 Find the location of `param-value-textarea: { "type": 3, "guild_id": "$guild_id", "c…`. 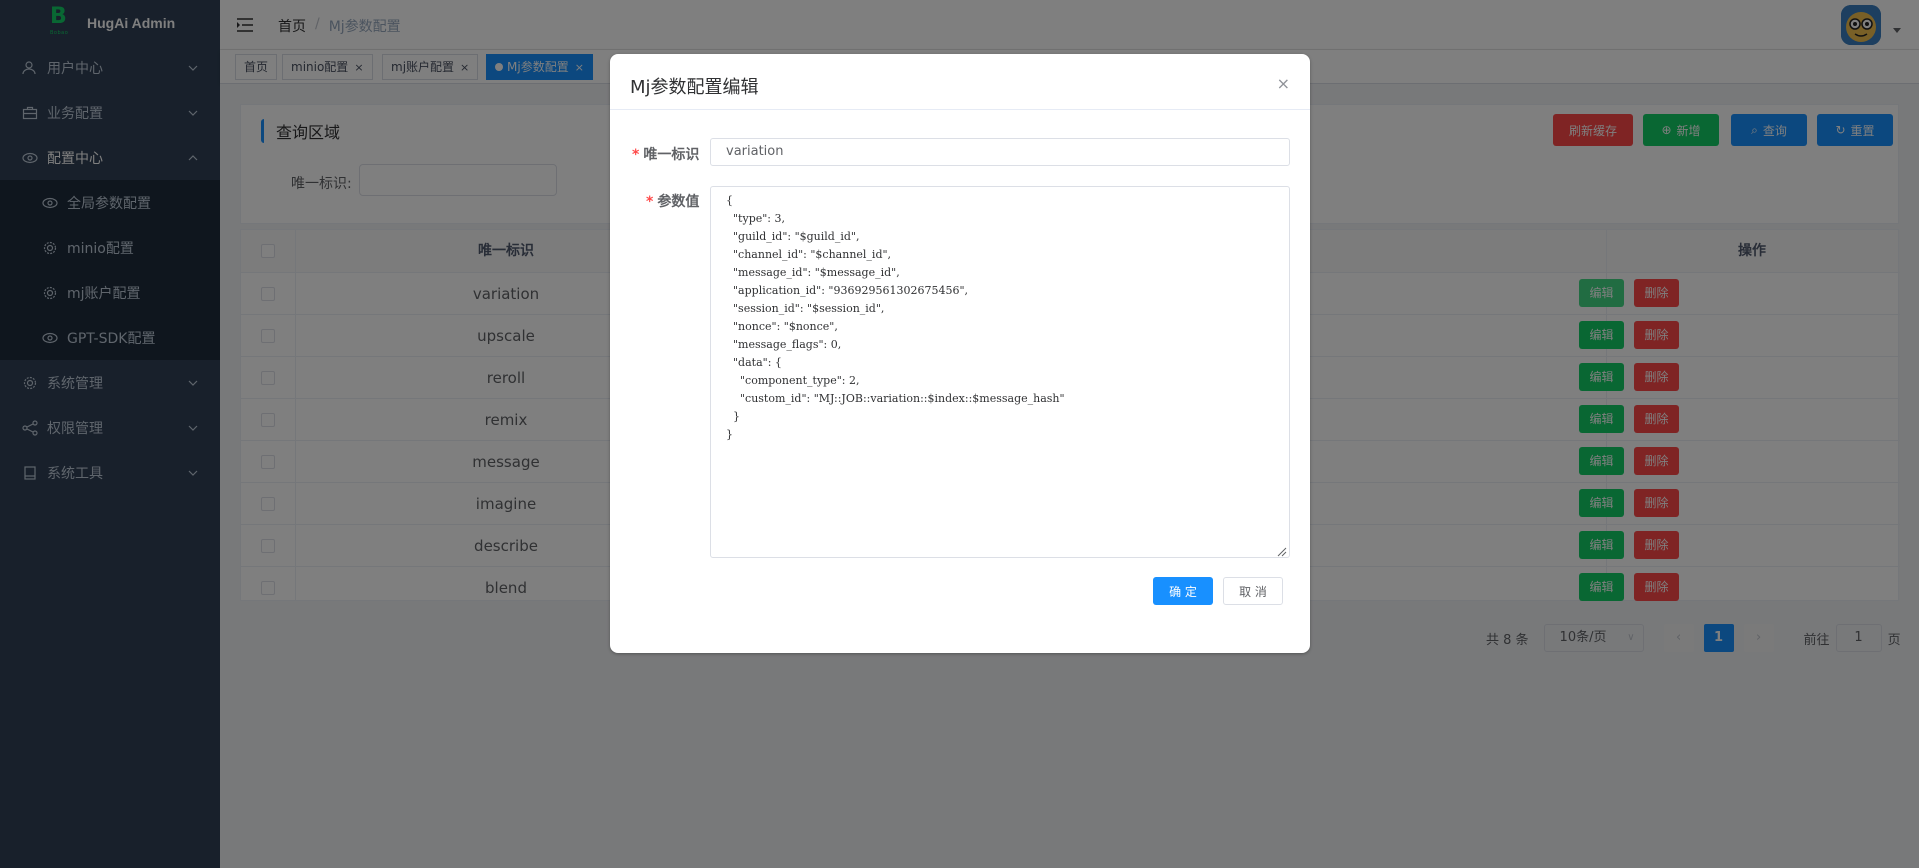

param-value-textarea: { "type": 3, "guild_id": "$guild_id", "c… is located at coordinates (1000, 372).